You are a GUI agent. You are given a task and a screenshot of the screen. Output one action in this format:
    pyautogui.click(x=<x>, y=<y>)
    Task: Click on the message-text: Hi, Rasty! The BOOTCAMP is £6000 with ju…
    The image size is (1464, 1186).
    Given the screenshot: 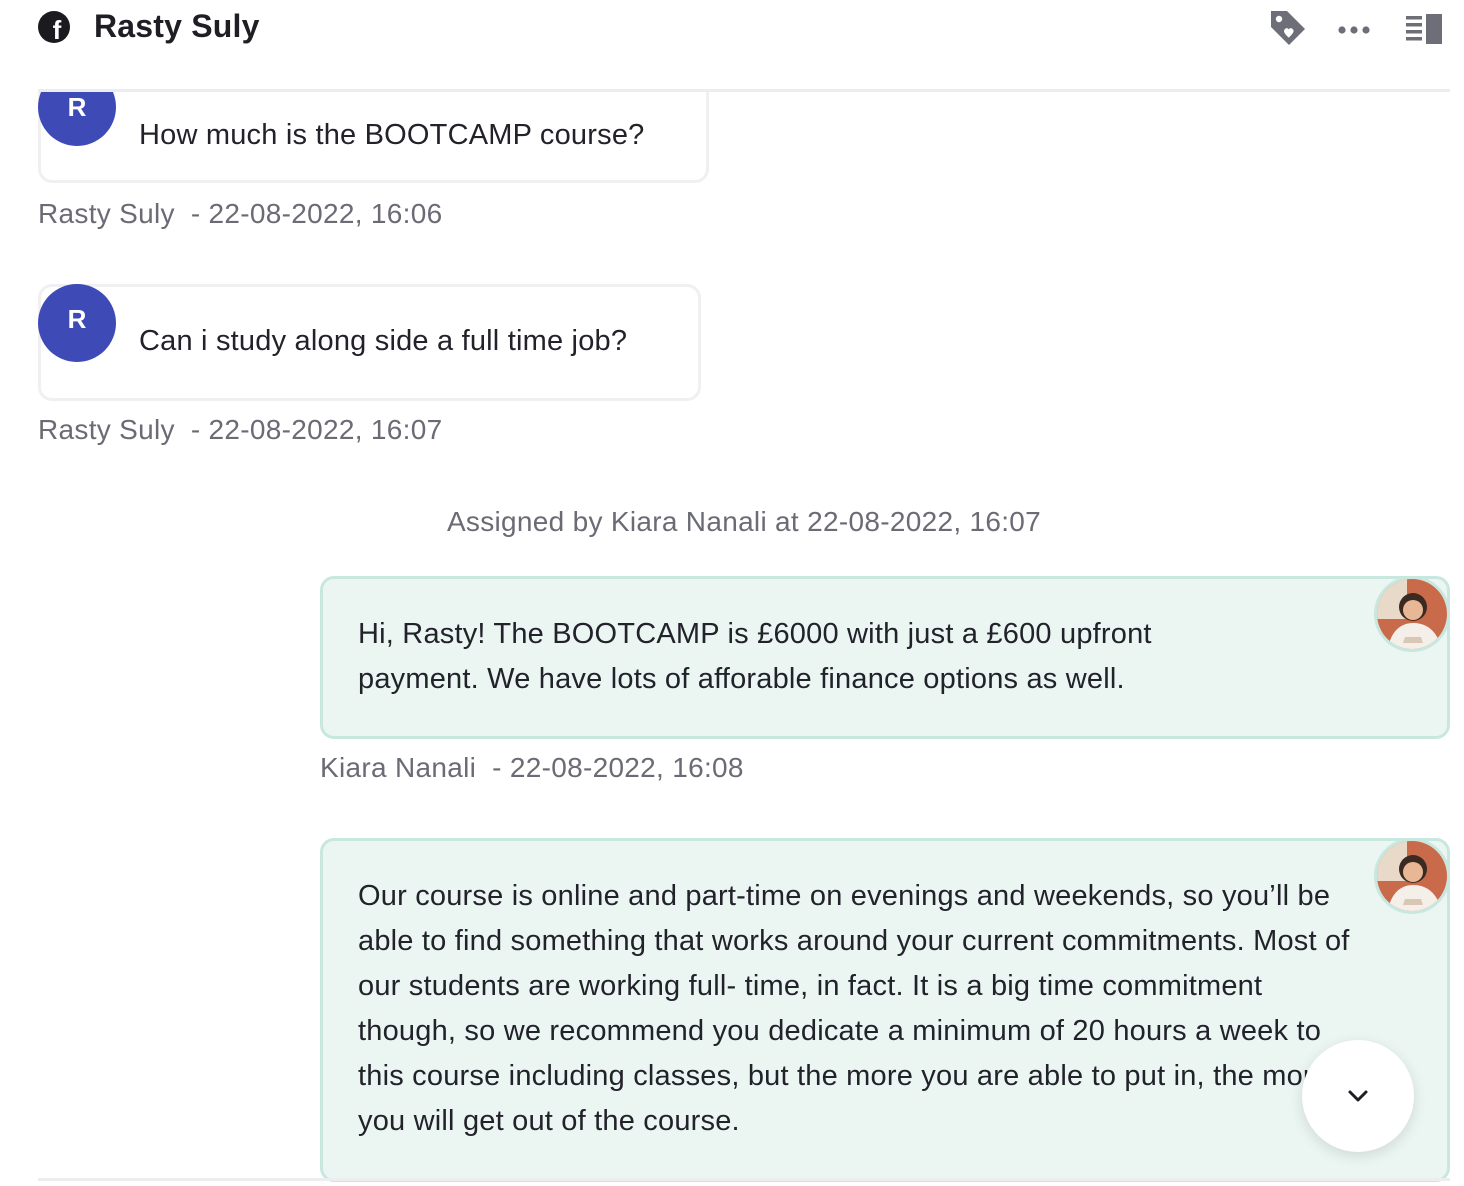 What is the action you would take?
    pyautogui.click(x=755, y=656)
    